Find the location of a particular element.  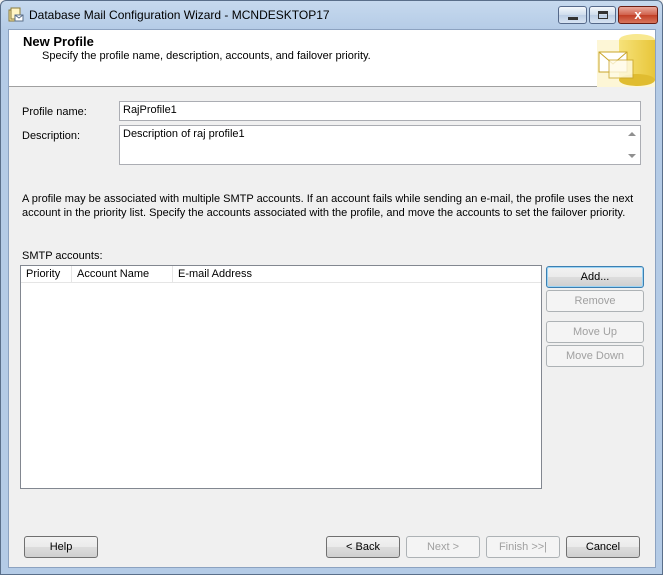

back-button: < Back is located at coordinates (363, 547).